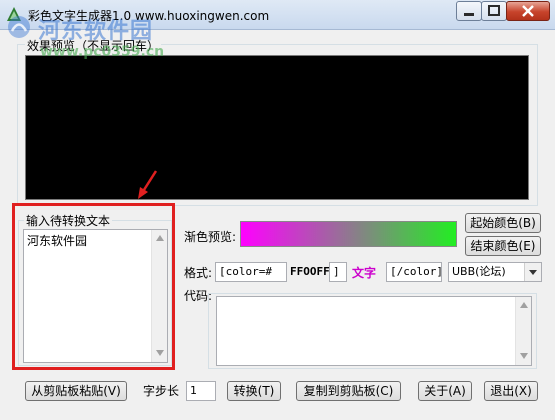  What do you see at coordinates (210, 237) in the screenshot?
I see `gradient-label: 渐色预览:` at bounding box center [210, 237].